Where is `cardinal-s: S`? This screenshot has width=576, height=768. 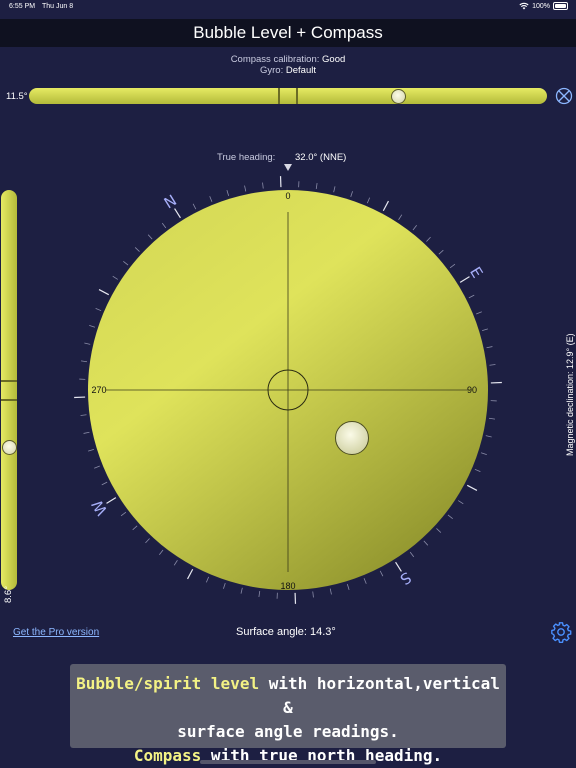
cardinal-s: S is located at coordinates (406, 578).